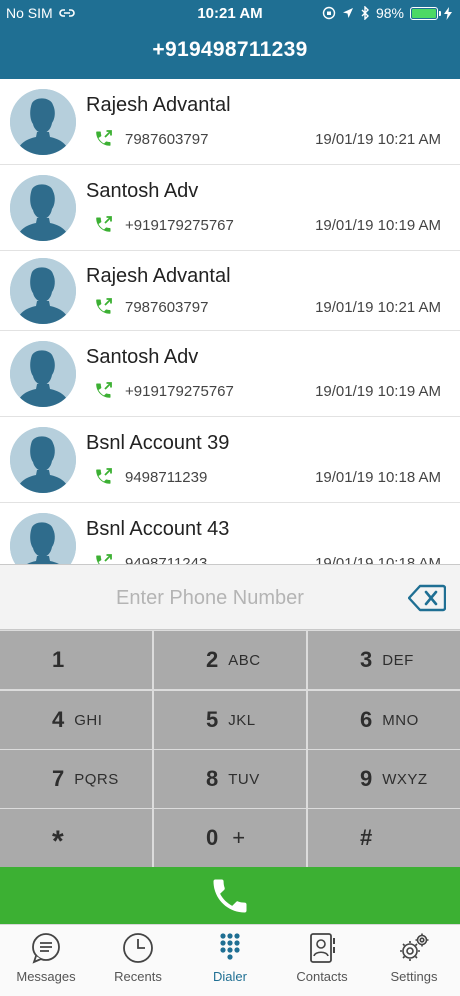 Image resolution: width=460 pixels, height=996 pixels. What do you see at coordinates (212, 837) in the screenshot?
I see `key-digit: 0` at bounding box center [212, 837].